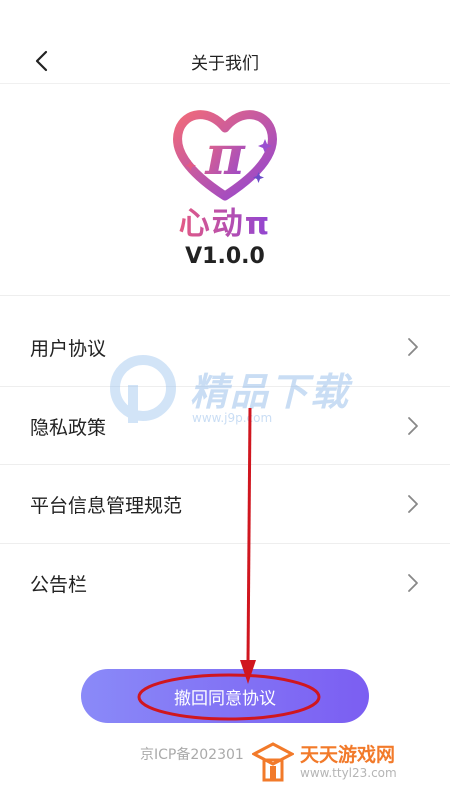 The width and height of the screenshot is (450, 800). I want to click on app-name: 心动π, so click(225, 220).